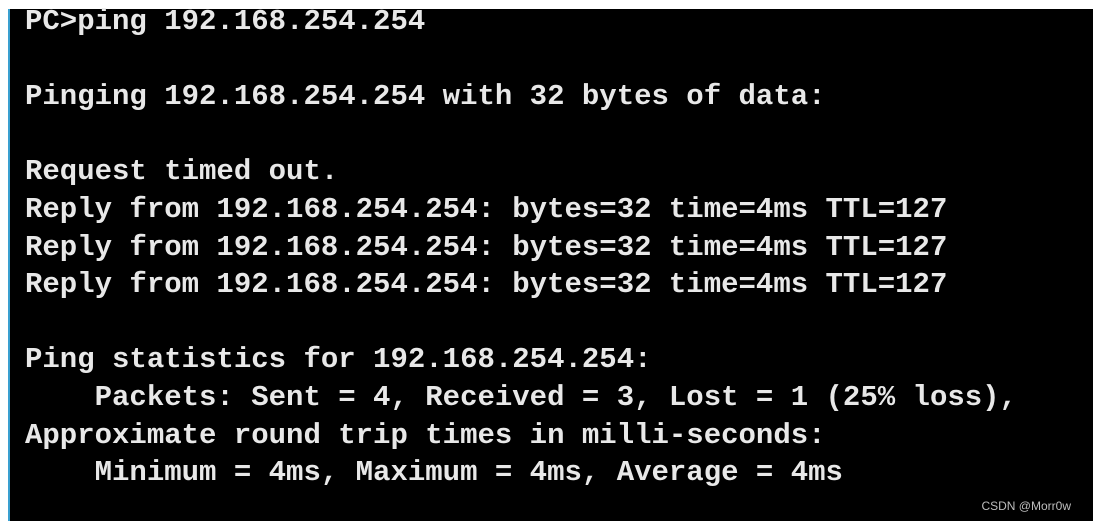 The width and height of the screenshot is (1093, 521). What do you see at coordinates (225, 21) in the screenshot?
I see `terminal-line: PC>ping 192.168.254.254` at bounding box center [225, 21].